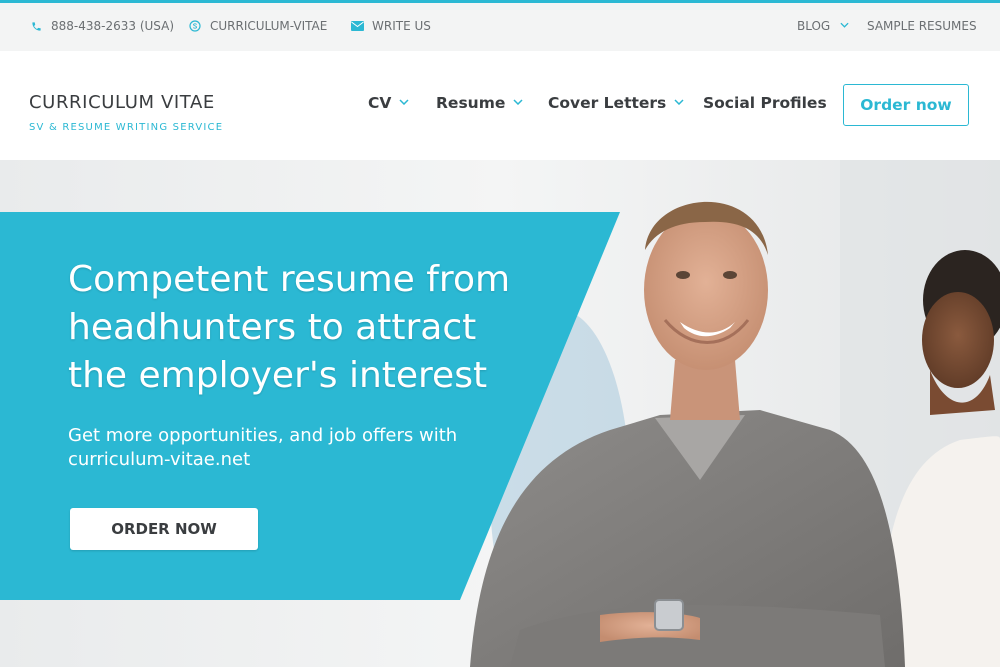 Image resolution: width=1000 pixels, height=667 pixels. I want to click on nav-item-label: Social Profiles, so click(765, 103).